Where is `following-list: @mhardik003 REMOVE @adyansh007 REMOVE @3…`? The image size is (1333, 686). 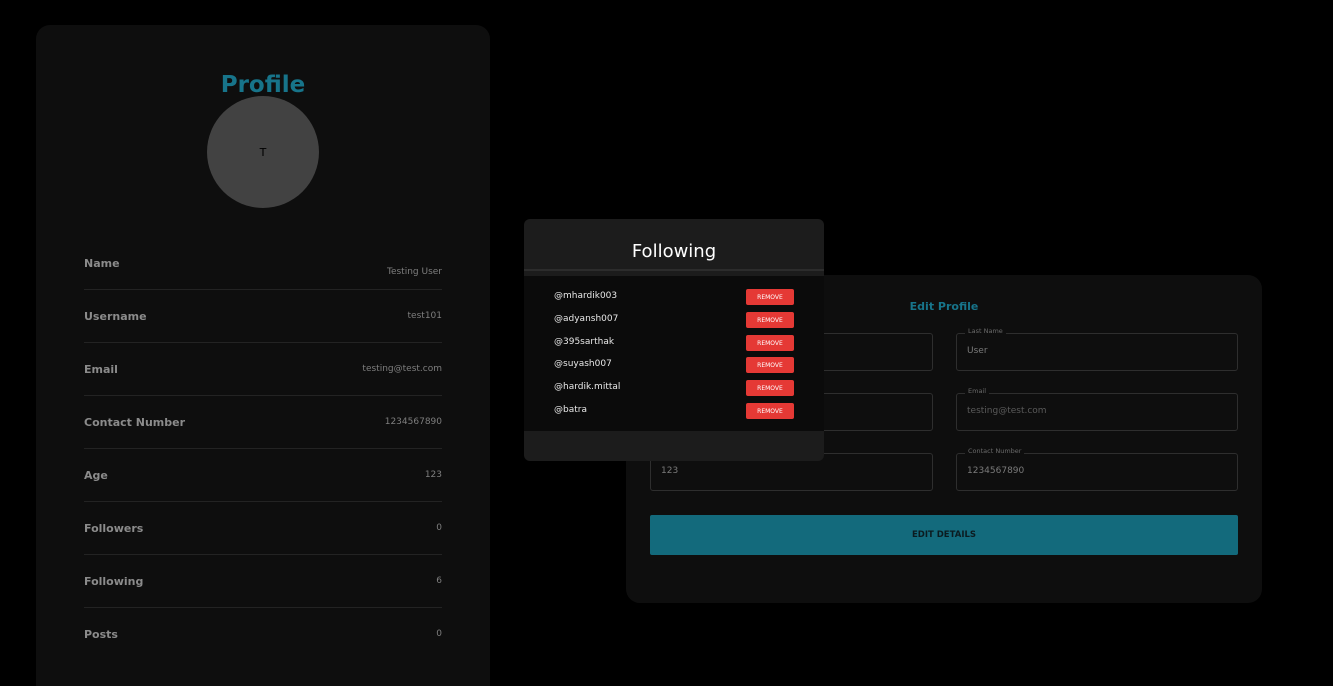
following-list: @mhardik003 REMOVE @adyansh007 REMOVE @3… is located at coordinates (674, 353).